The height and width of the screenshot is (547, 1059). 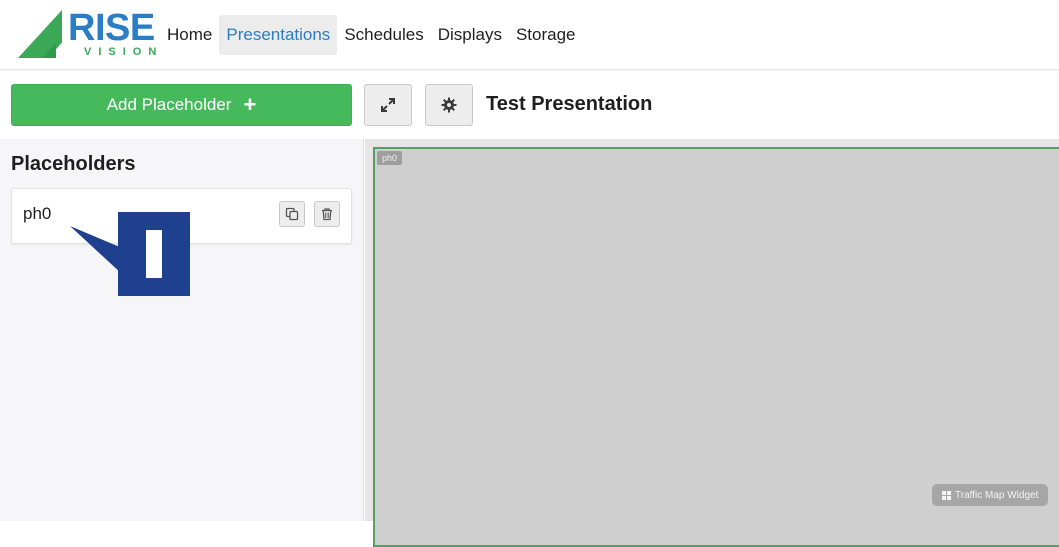 I want to click on trash-icon, so click(x=327, y=214).